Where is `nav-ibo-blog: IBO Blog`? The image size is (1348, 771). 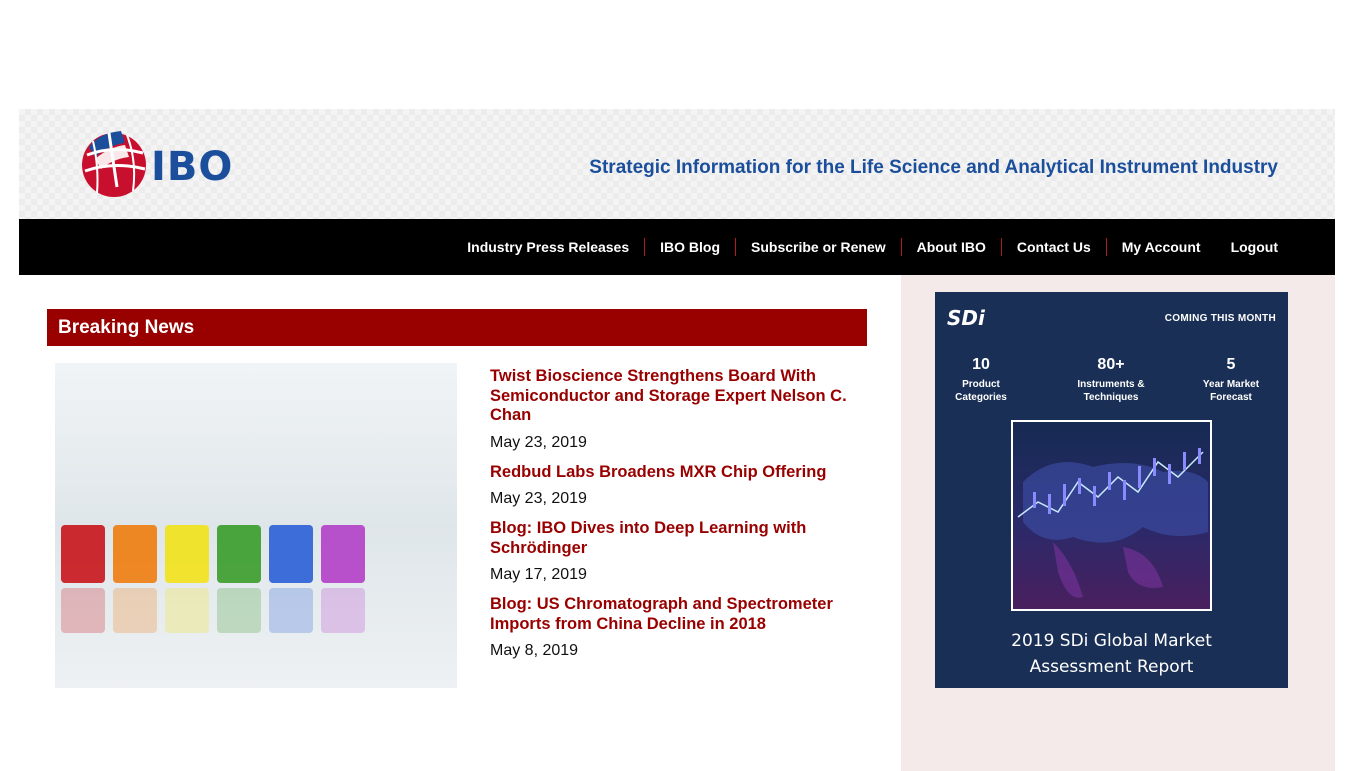
nav-ibo-blog: IBO Blog is located at coordinates (690, 247).